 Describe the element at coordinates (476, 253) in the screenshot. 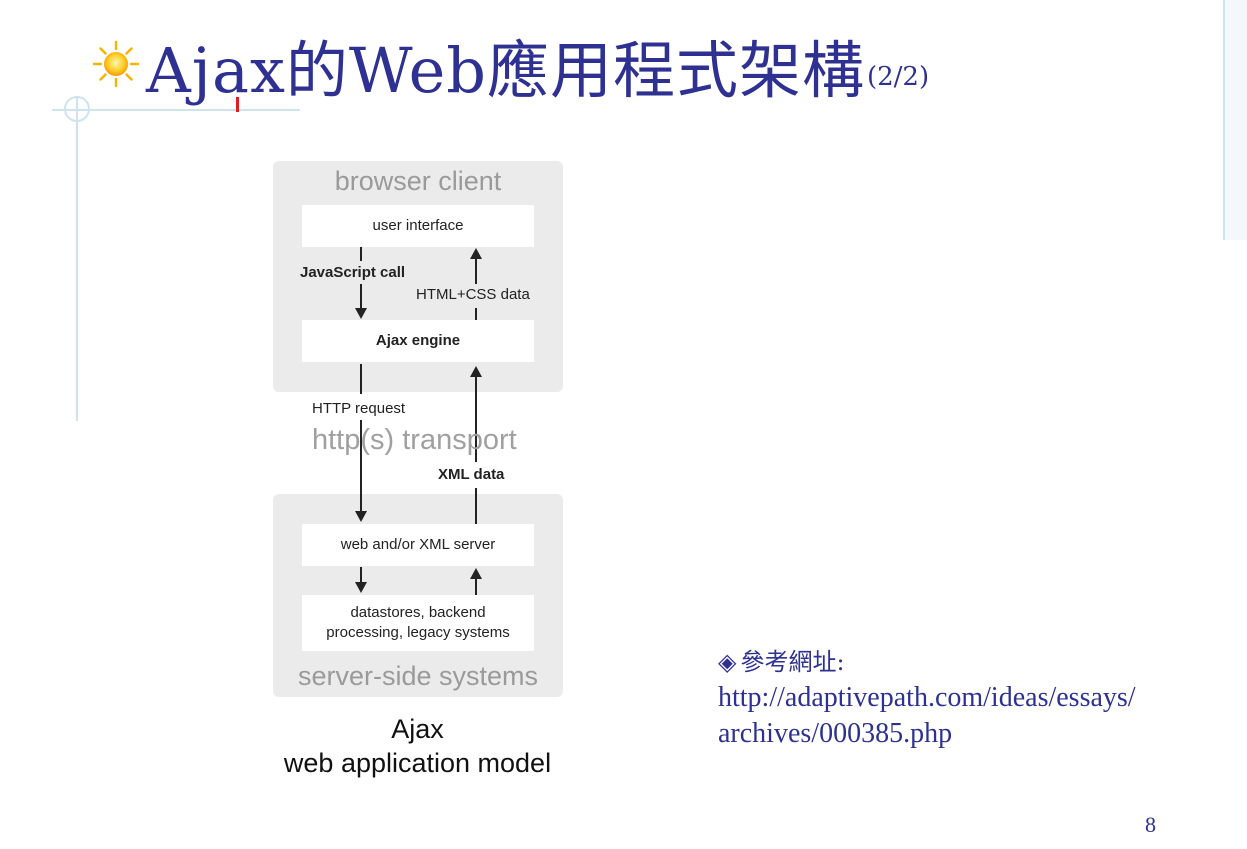

I see `html-css-arrowhead` at that location.